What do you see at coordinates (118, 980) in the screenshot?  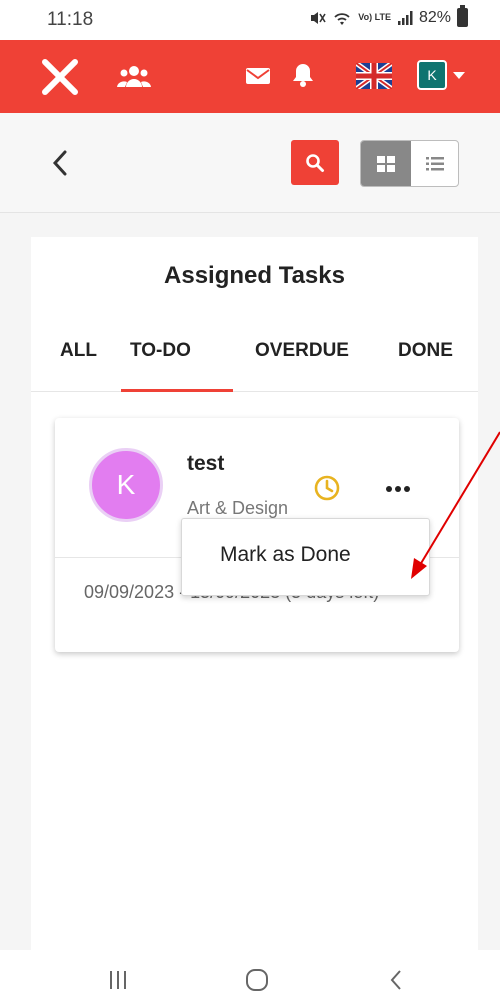 I see `recent-apps-icon` at bounding box center [118, 980].